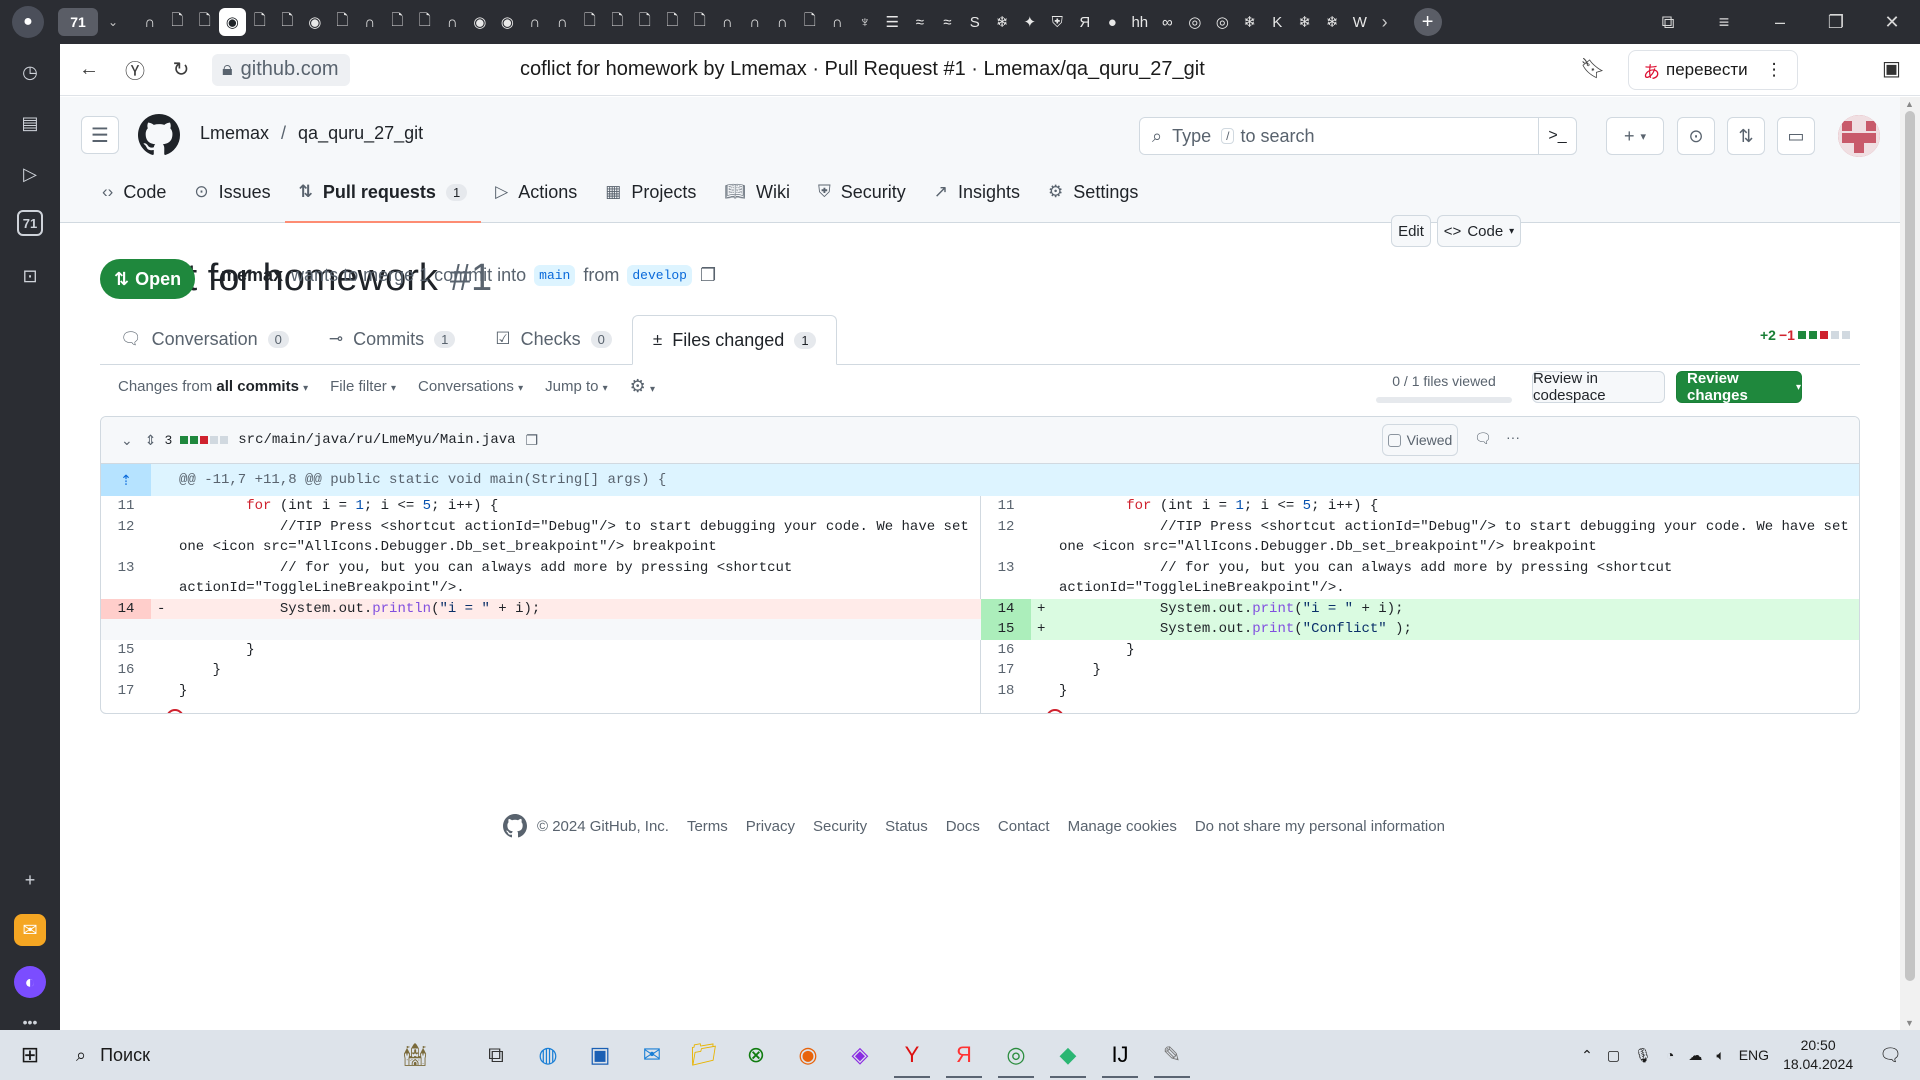 The height and width of the screenshot is (1080, 1920). I want to click on screenshot-icon: ⊡, so click(30, 276).